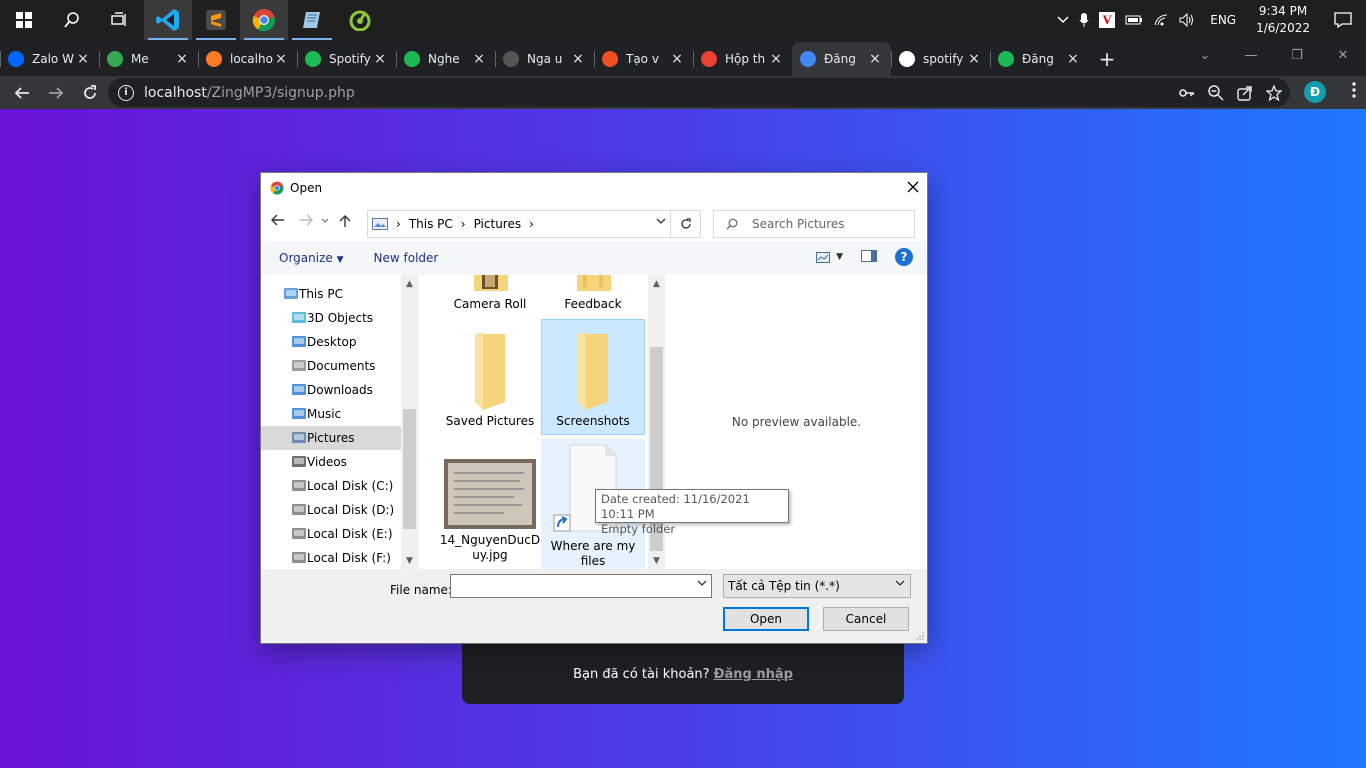  What do you see at coordinates (325, 223) in the screenshot?
I see `recent-locations-button` at bounding box center [325, 223].